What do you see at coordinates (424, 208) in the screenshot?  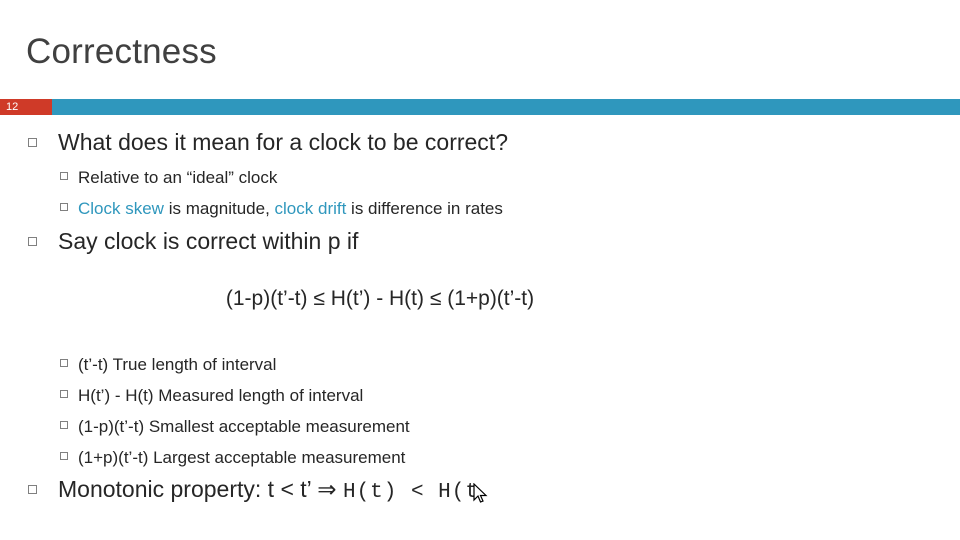 I see `text-difference-rates: is difference in rates` at bounding box center [424, 208].